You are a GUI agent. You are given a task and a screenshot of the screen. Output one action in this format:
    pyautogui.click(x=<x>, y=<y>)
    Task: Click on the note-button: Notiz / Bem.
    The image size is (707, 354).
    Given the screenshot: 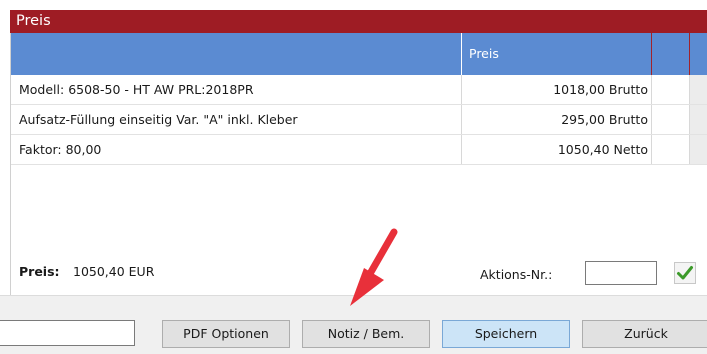 What is the action you would take?
    pyautogui.click(x=366, y=334)
    